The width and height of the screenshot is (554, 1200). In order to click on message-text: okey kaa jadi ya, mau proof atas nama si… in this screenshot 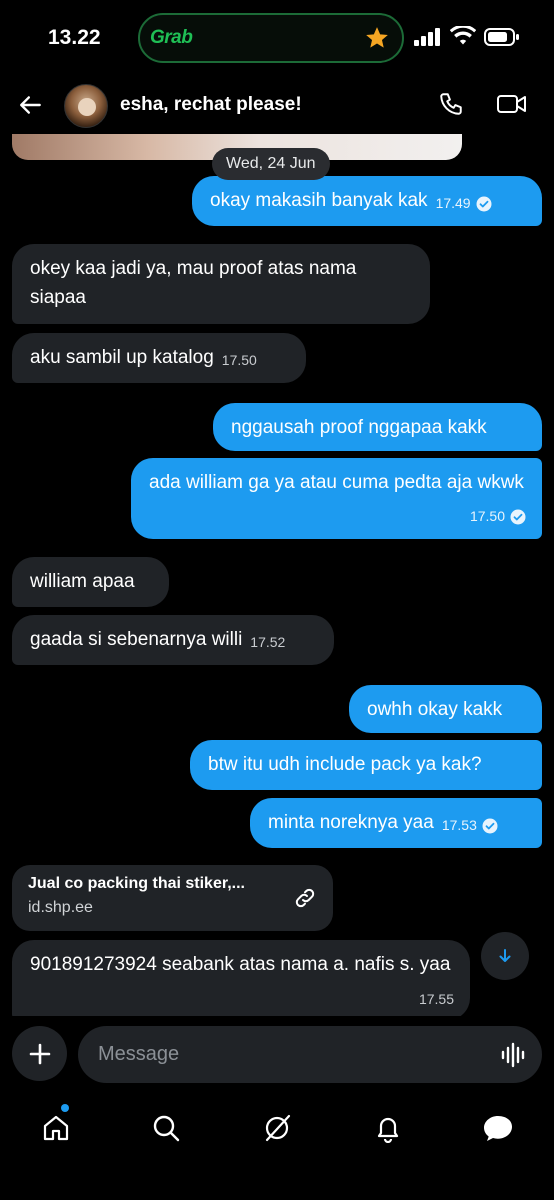, I will do `click(193, 283)`.